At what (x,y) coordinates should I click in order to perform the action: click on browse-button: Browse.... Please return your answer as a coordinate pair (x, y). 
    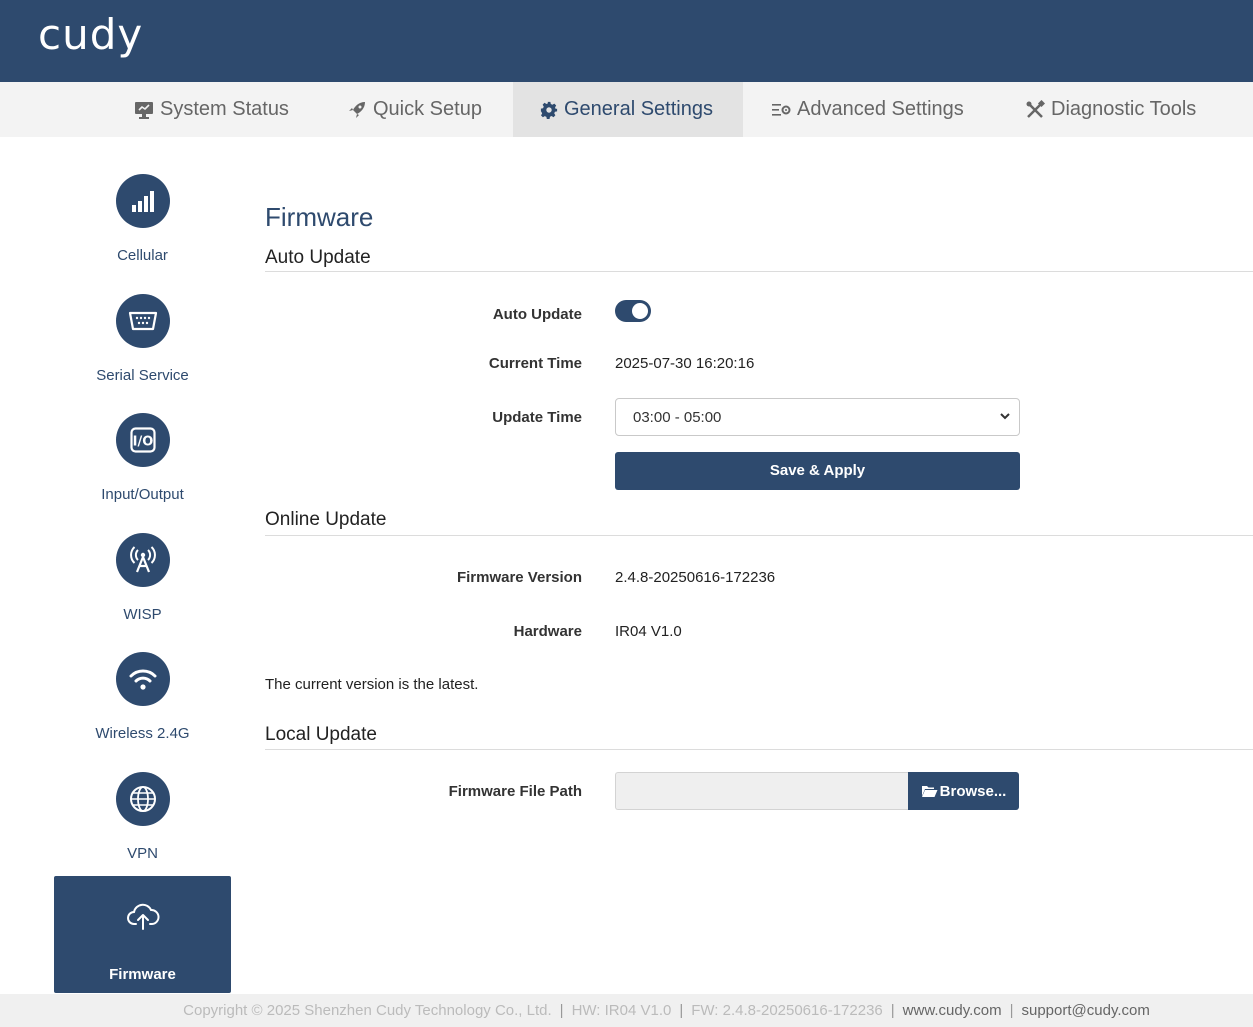
    Looking at the image, I should click on (963, 791).